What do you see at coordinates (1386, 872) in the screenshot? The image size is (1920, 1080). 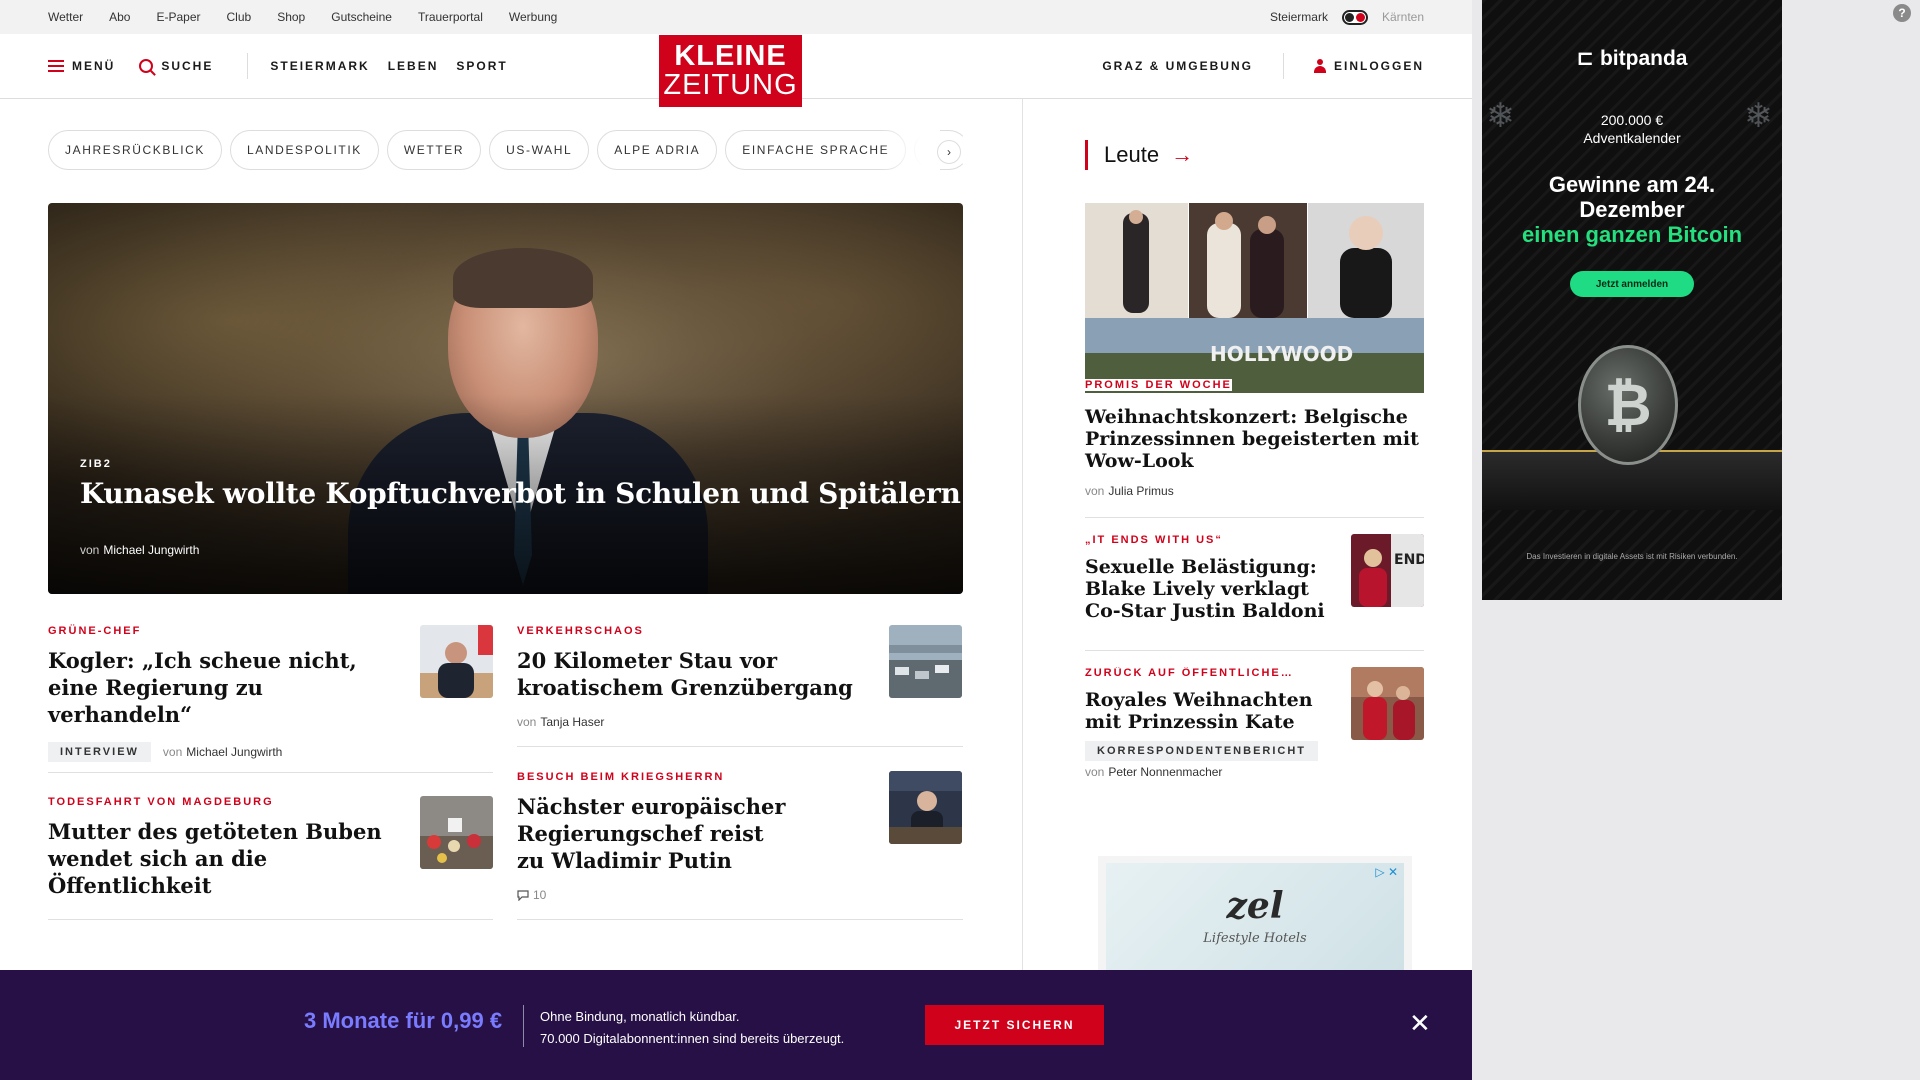 I see `ad-close-icon: ▷ ✕` at bounding box center [1386, 872].